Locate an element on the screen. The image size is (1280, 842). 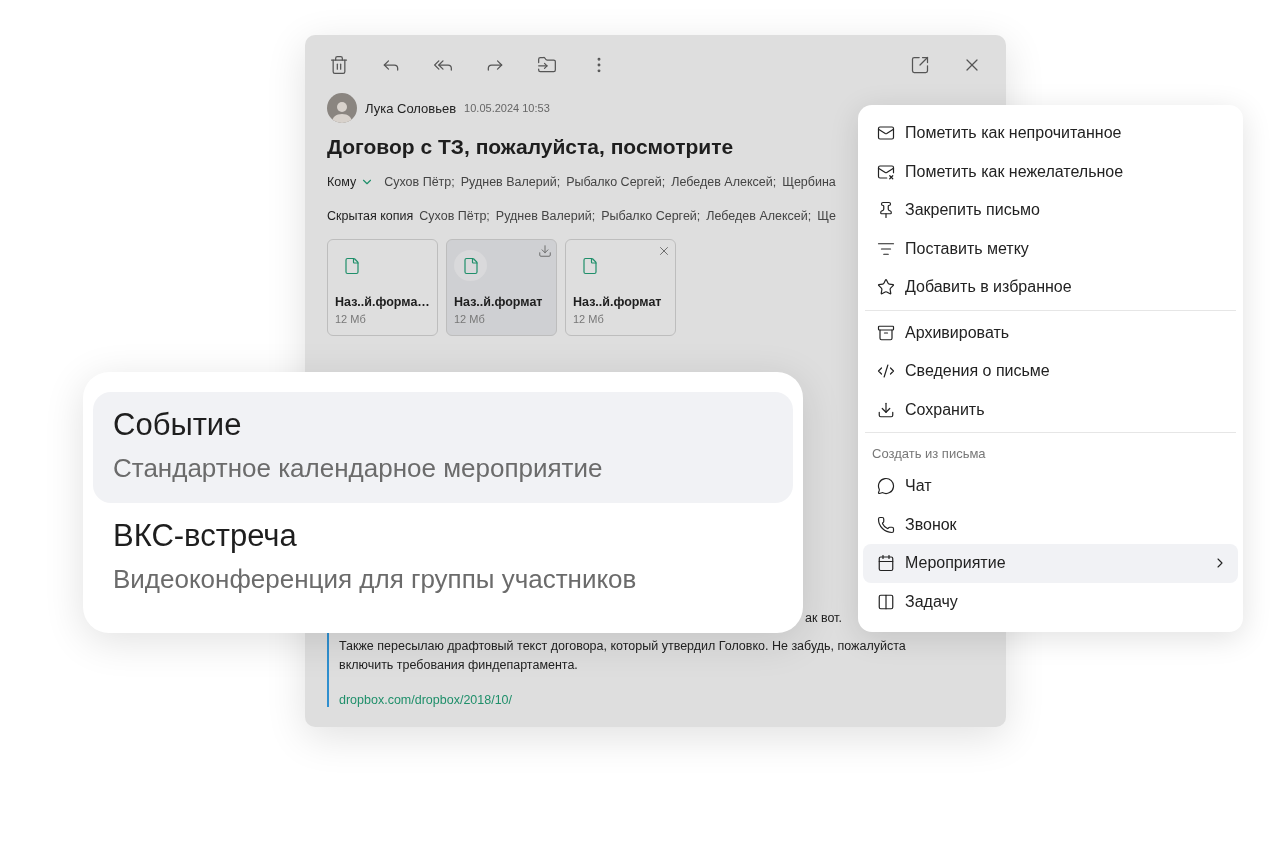
menu-item: Задачу is located at coordinates (1050, 601).